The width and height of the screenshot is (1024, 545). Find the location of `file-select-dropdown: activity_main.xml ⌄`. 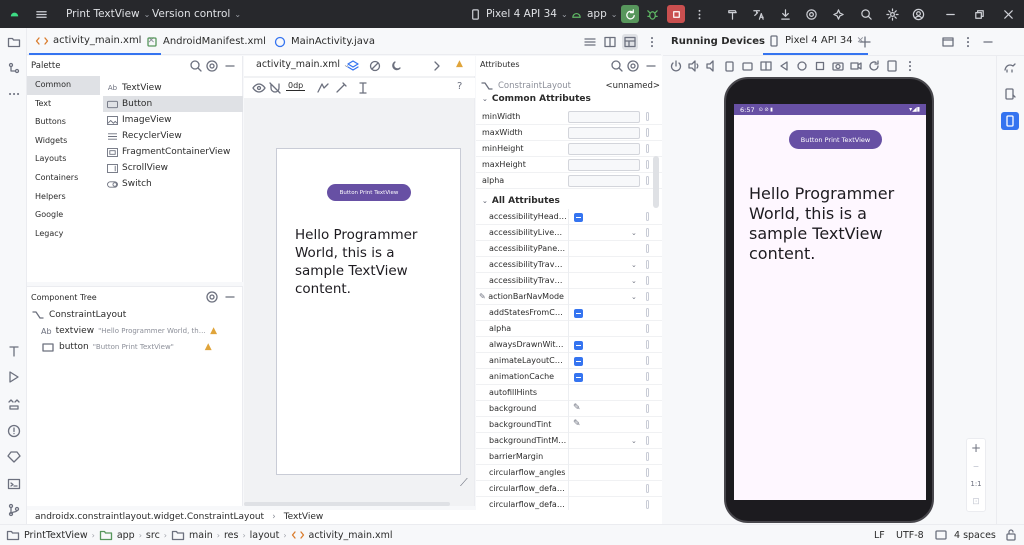

file-select-dropdown: activity_main.xml ⌄ is located at coordinates (303, 64).